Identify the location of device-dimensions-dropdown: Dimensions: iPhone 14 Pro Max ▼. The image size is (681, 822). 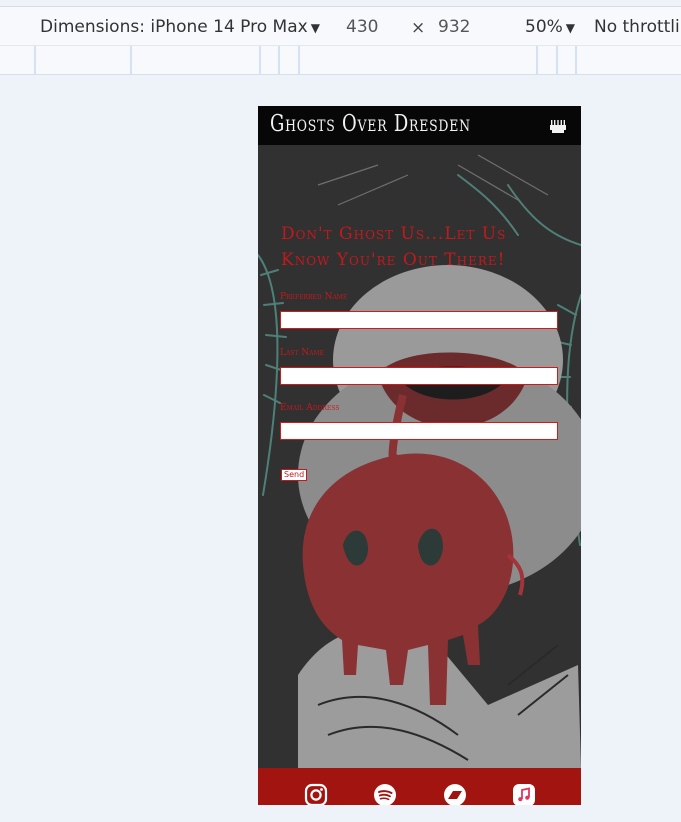
(180, 27).